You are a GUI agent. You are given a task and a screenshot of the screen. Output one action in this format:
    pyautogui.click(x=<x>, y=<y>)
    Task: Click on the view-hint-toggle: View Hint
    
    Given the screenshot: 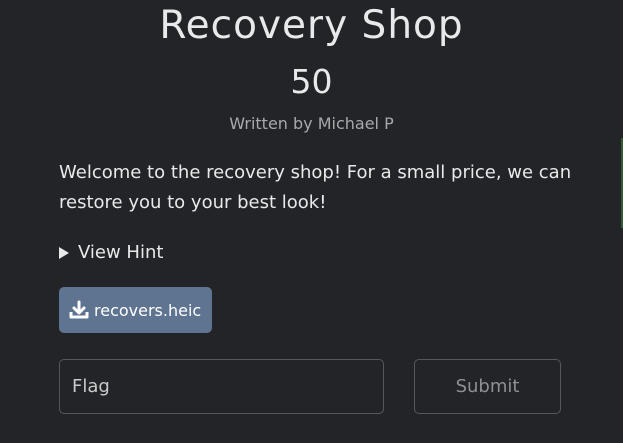 What is the action you would take?
    pyautogui.click(x=111, y=253)
    